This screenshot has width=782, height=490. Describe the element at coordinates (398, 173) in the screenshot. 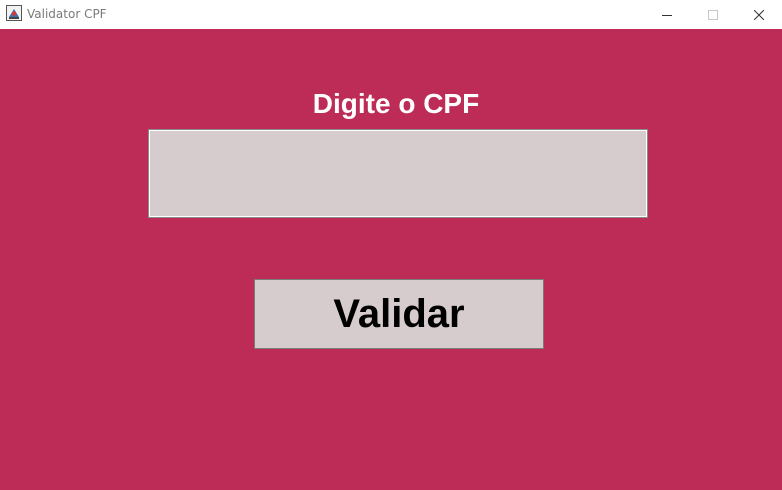

I see `cpf-input` at that location.